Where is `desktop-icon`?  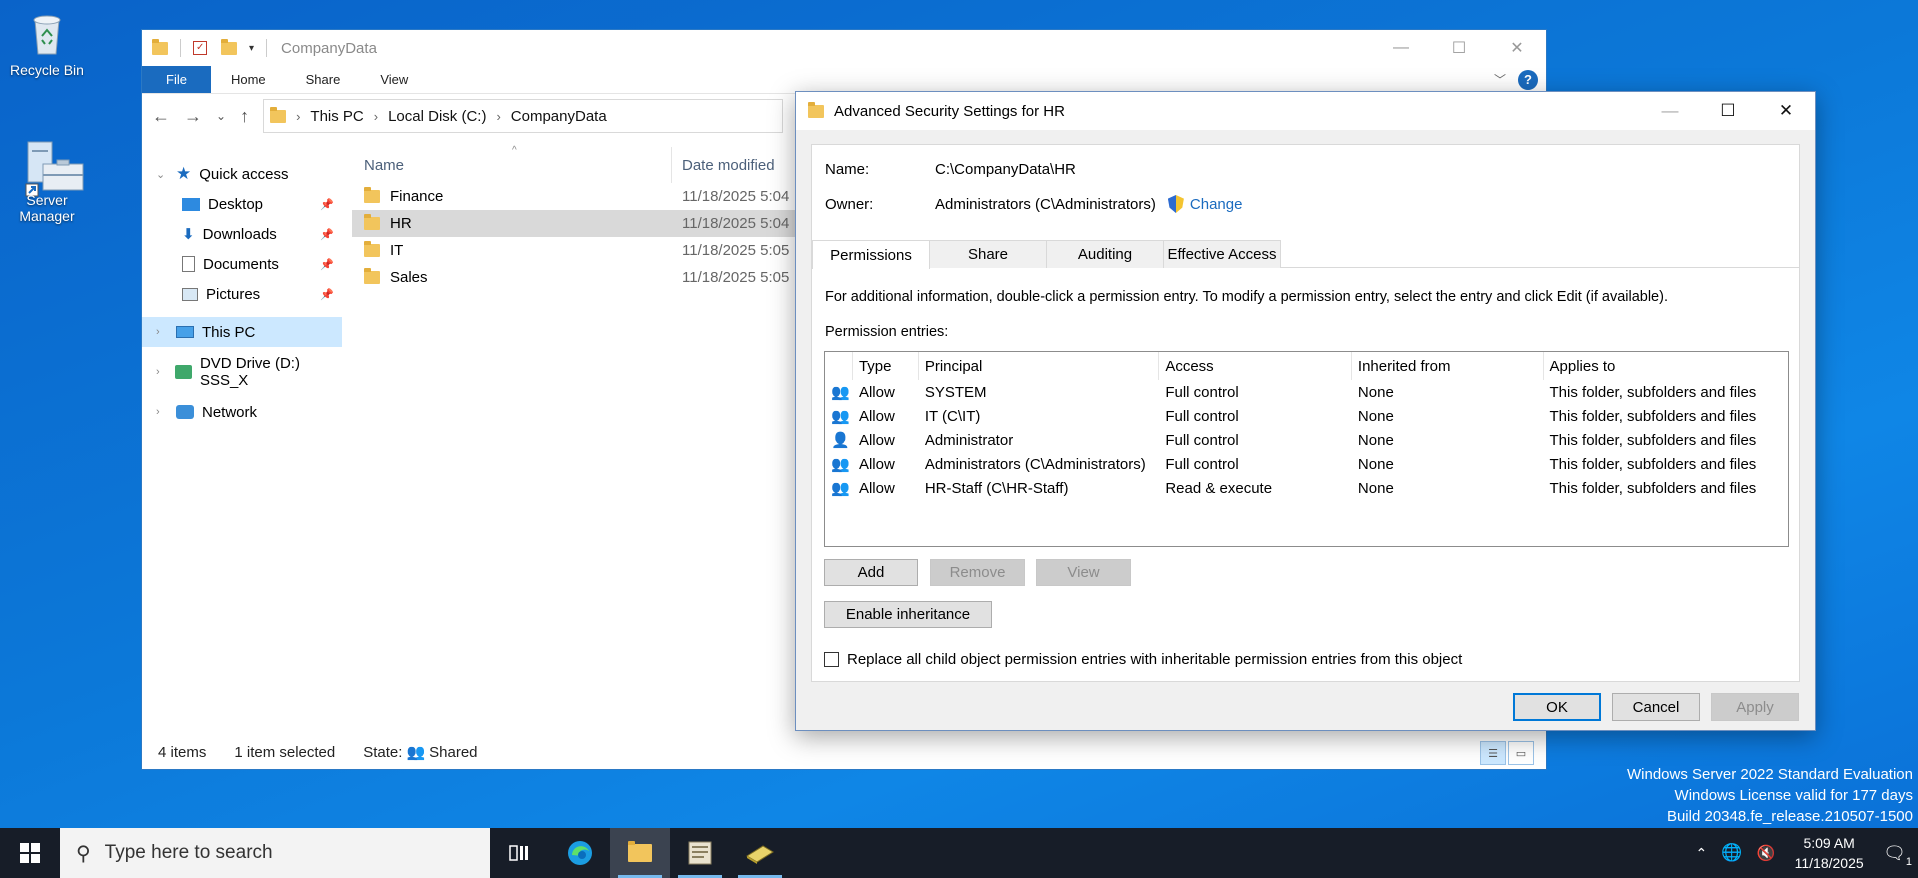 desktop-icon is located at coordinates (191, 204).